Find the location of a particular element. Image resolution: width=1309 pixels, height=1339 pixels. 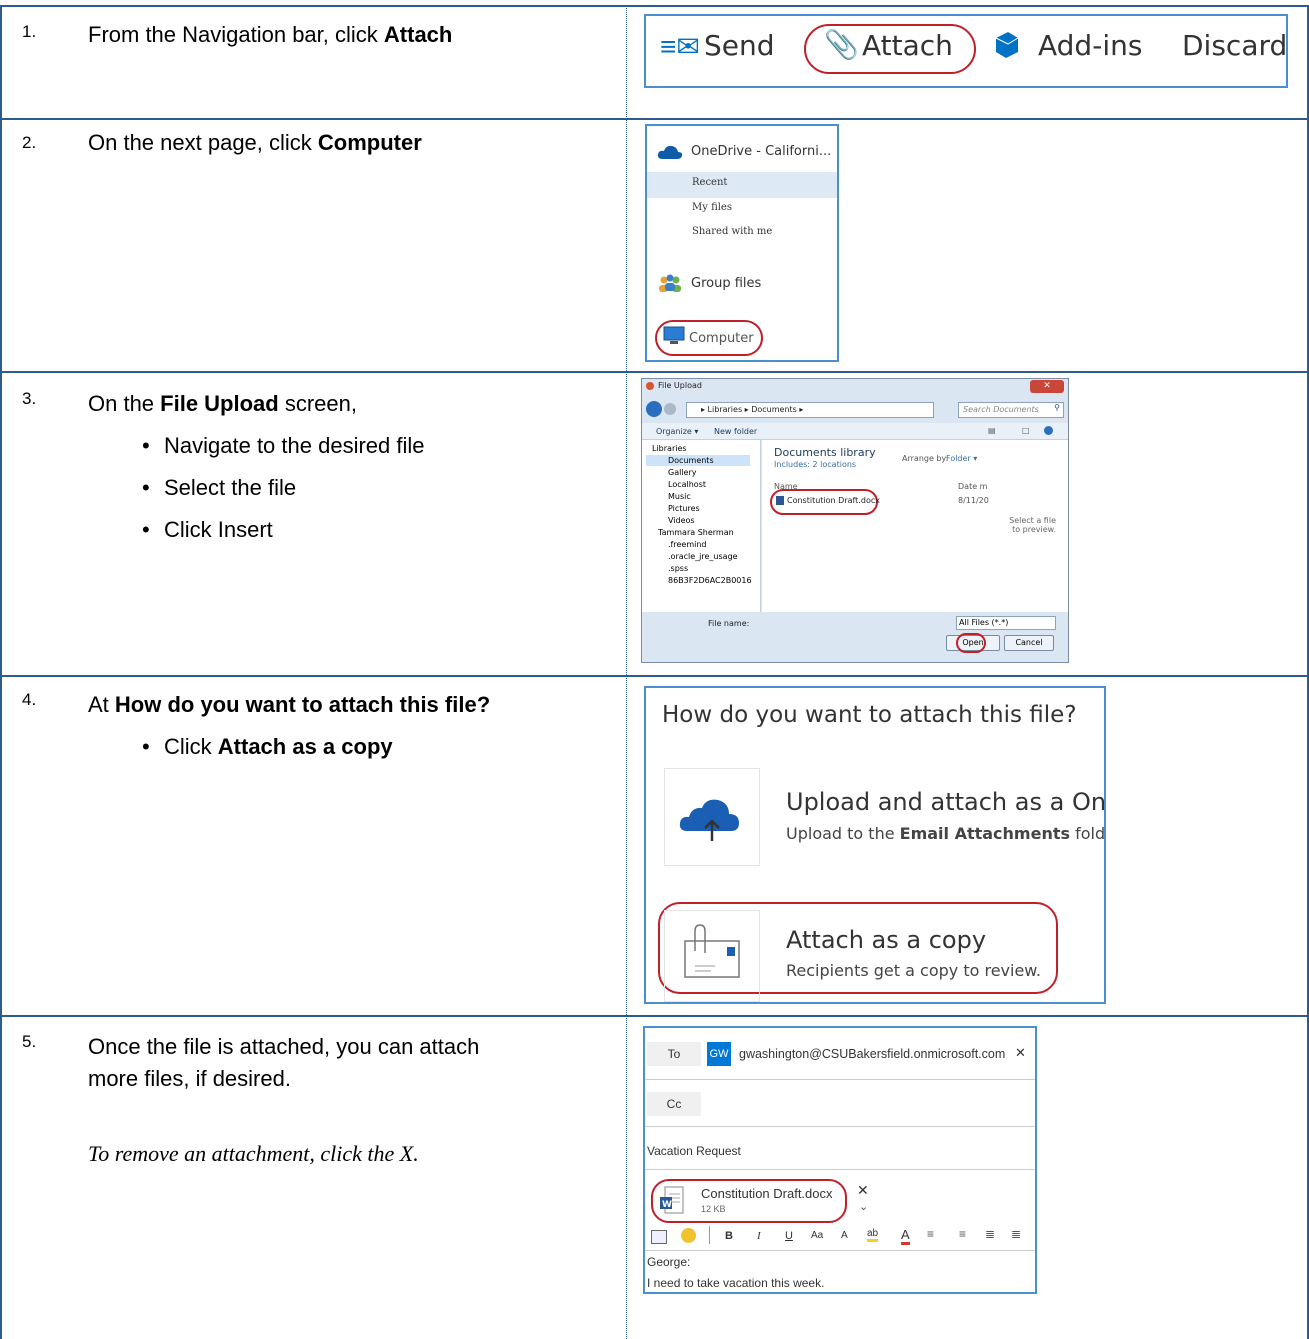

computer-icon is located at coordinates (674, 336).